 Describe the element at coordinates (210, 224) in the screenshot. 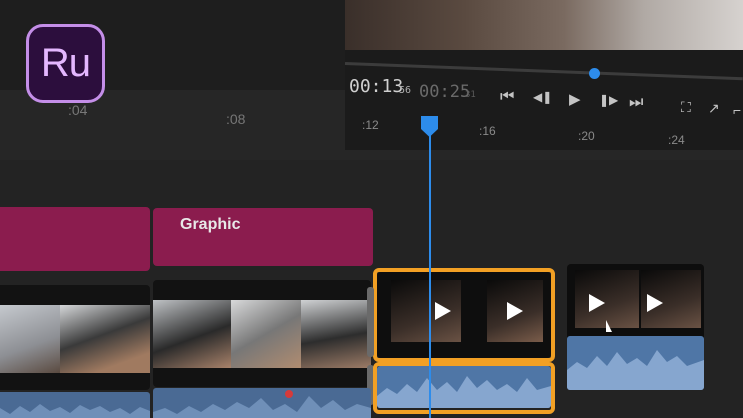

I see `graphic-clip-label: Graphic` at that location.